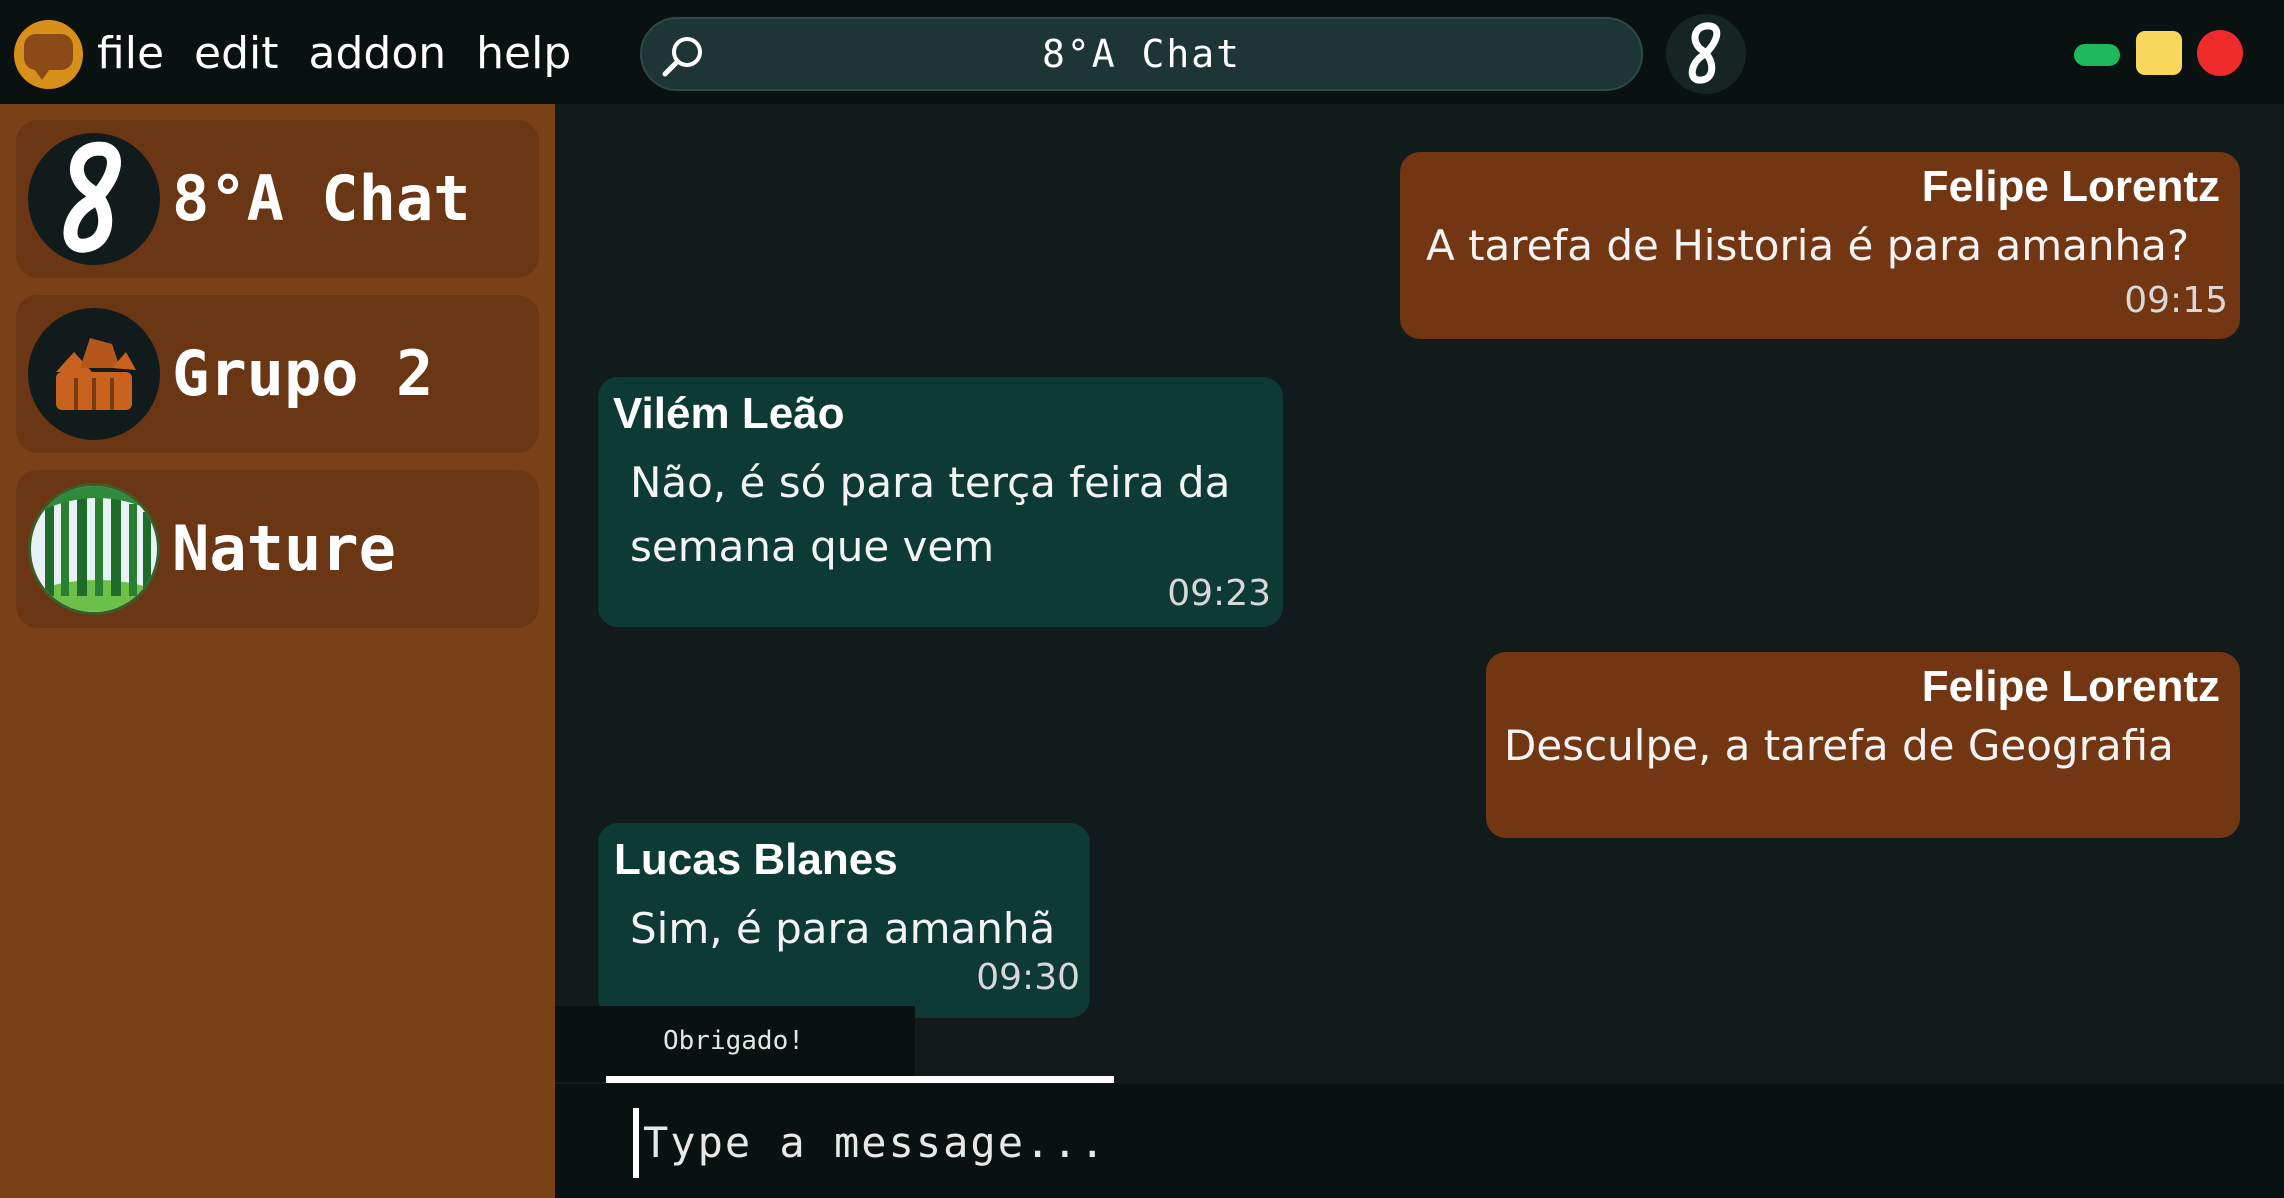 This screenshot has height=1198, width=2284. What do you see at coordinates (1219, 593) in the screenshot?
I see `message-time: 09:23` at bounding box center [1219, 593].